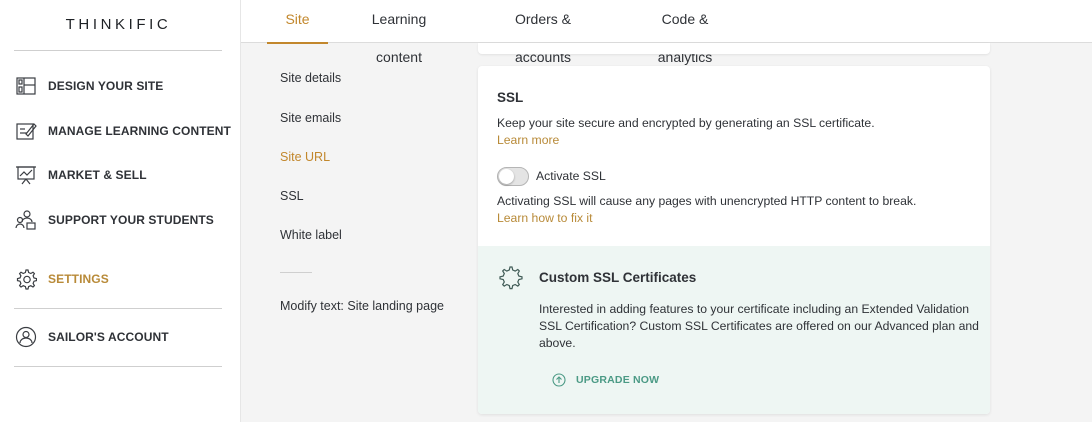 The image size is (1092, 422). I want to click on tab-site: Site, so click(297, 22).